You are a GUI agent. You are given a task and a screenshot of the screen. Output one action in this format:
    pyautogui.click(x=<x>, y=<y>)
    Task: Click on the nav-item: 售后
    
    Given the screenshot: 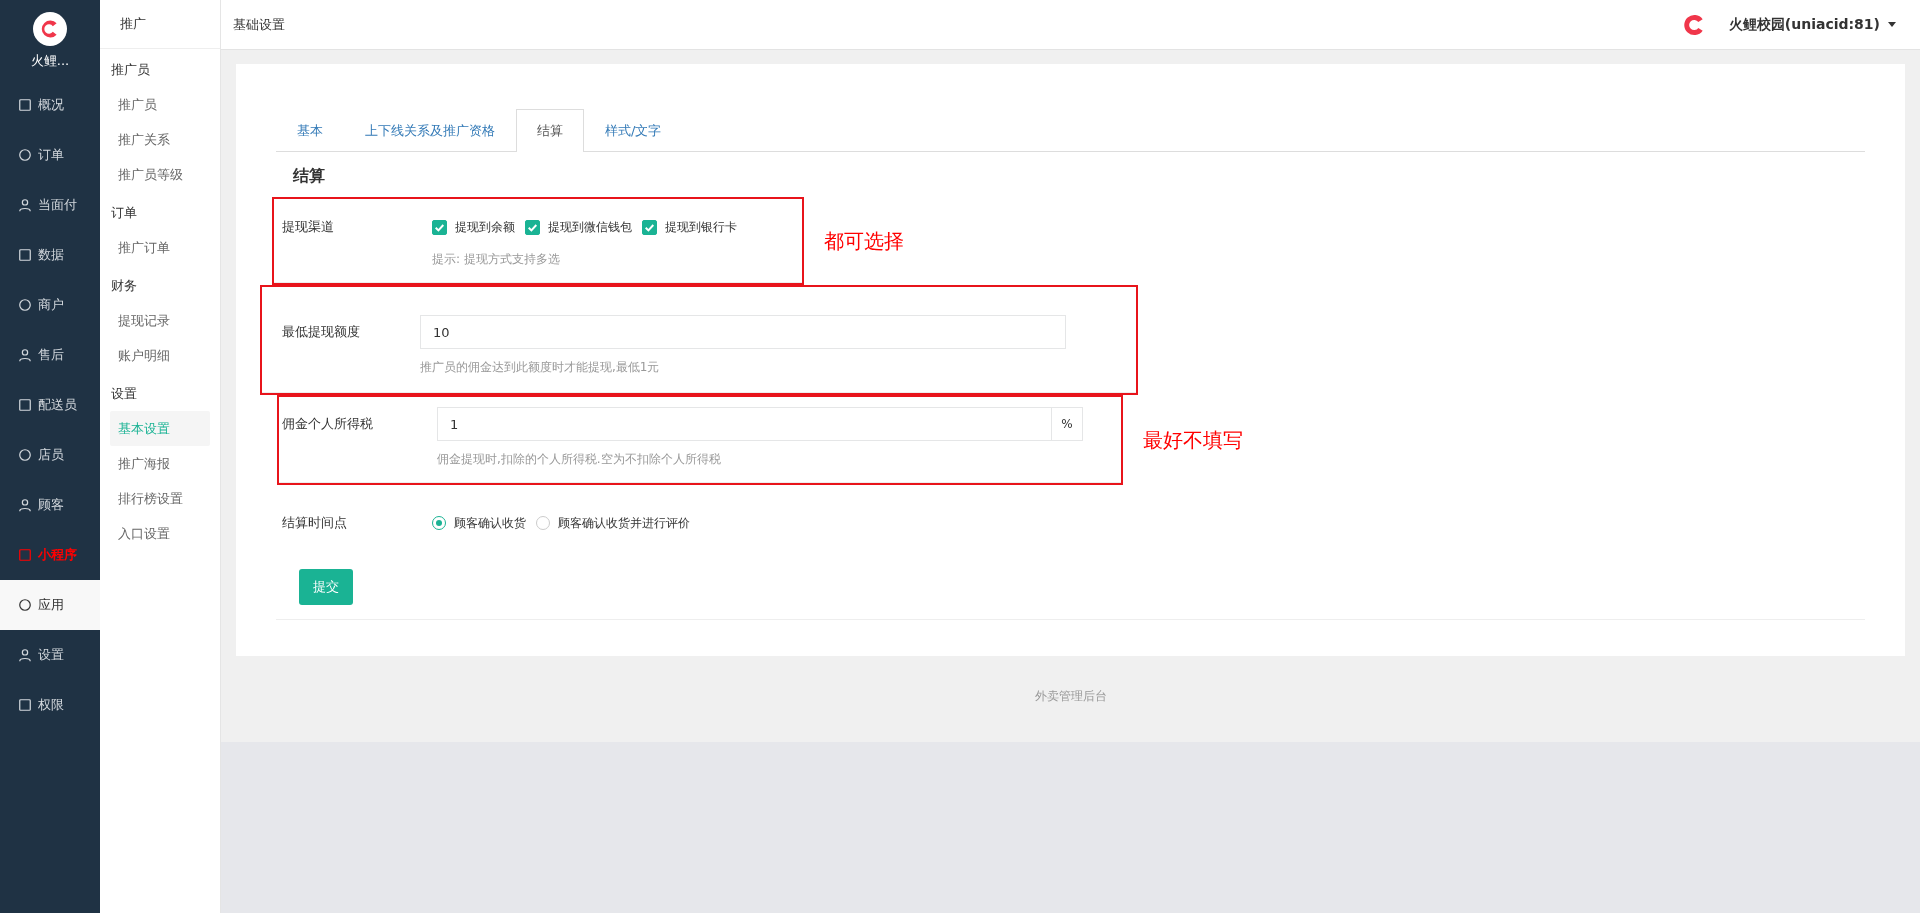 What is the action you would take?
    pyautogui.click(x=50, y=355)
    